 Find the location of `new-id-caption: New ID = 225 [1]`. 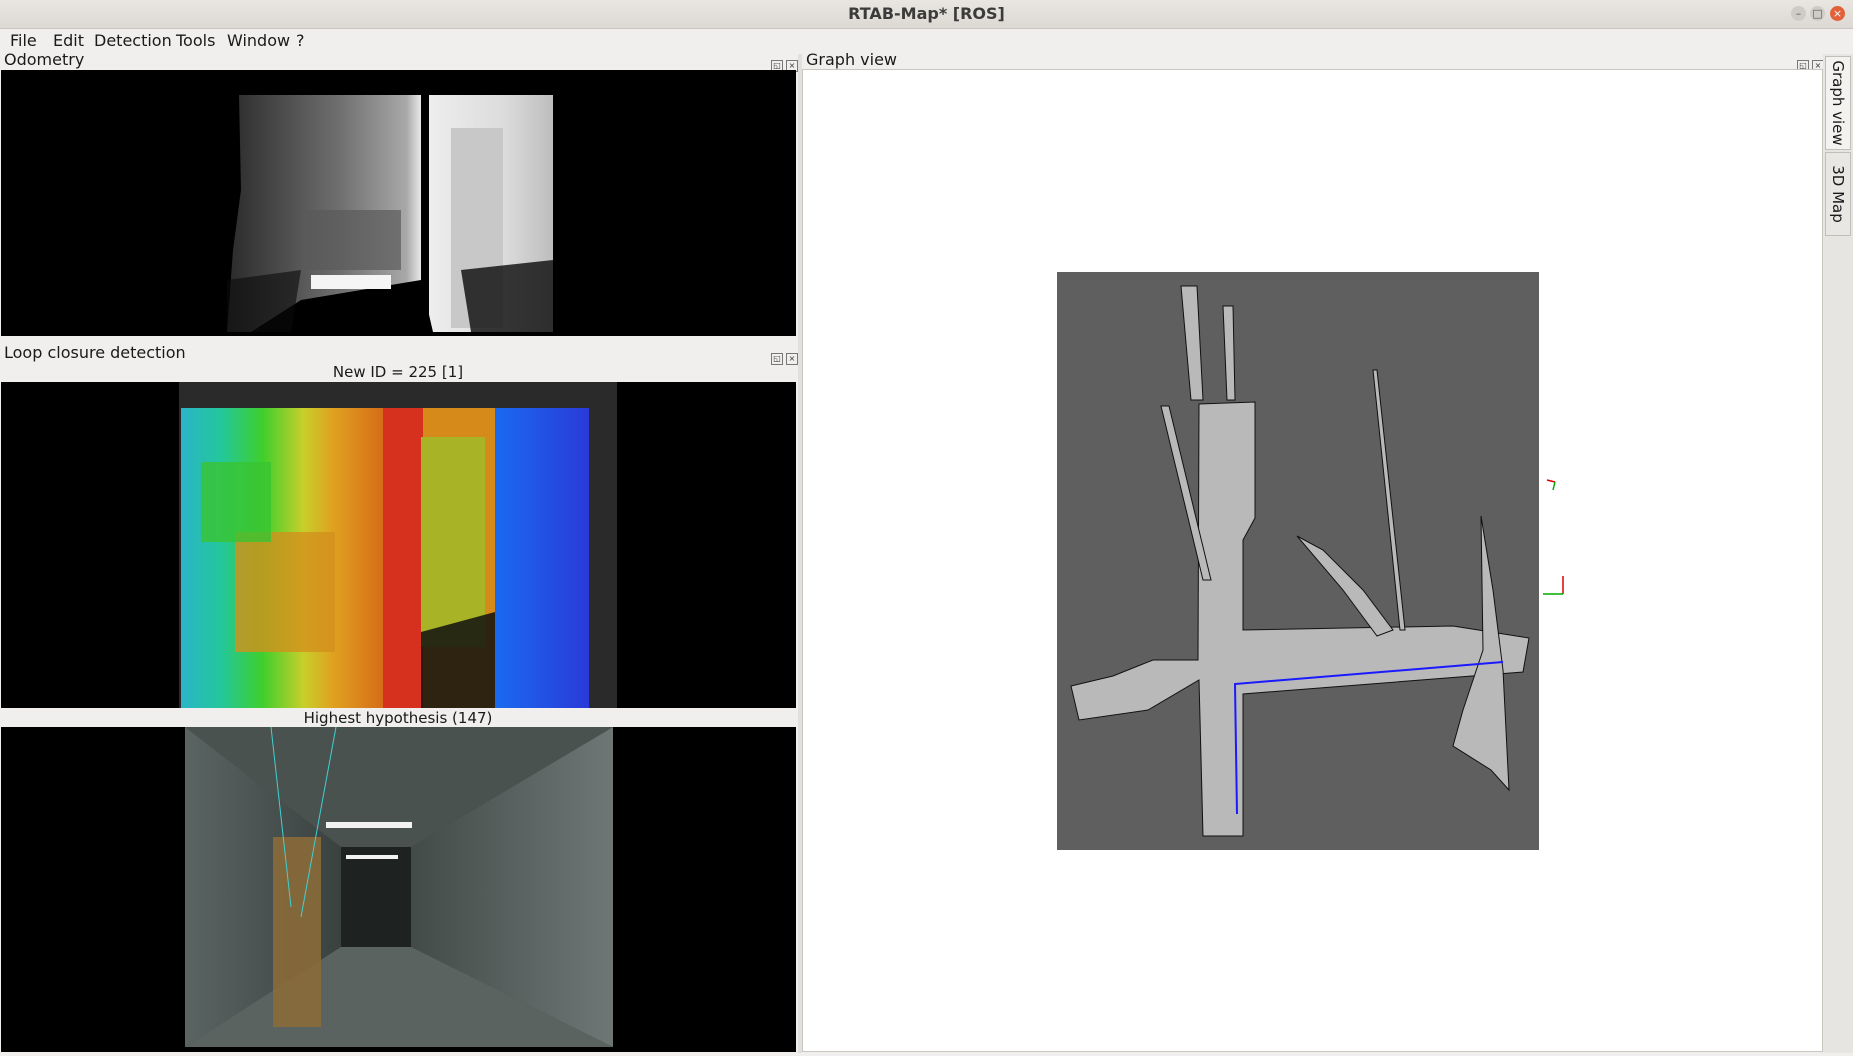

new-id-caption: New ID = 225 [1] is located at coordinates (398, 372).